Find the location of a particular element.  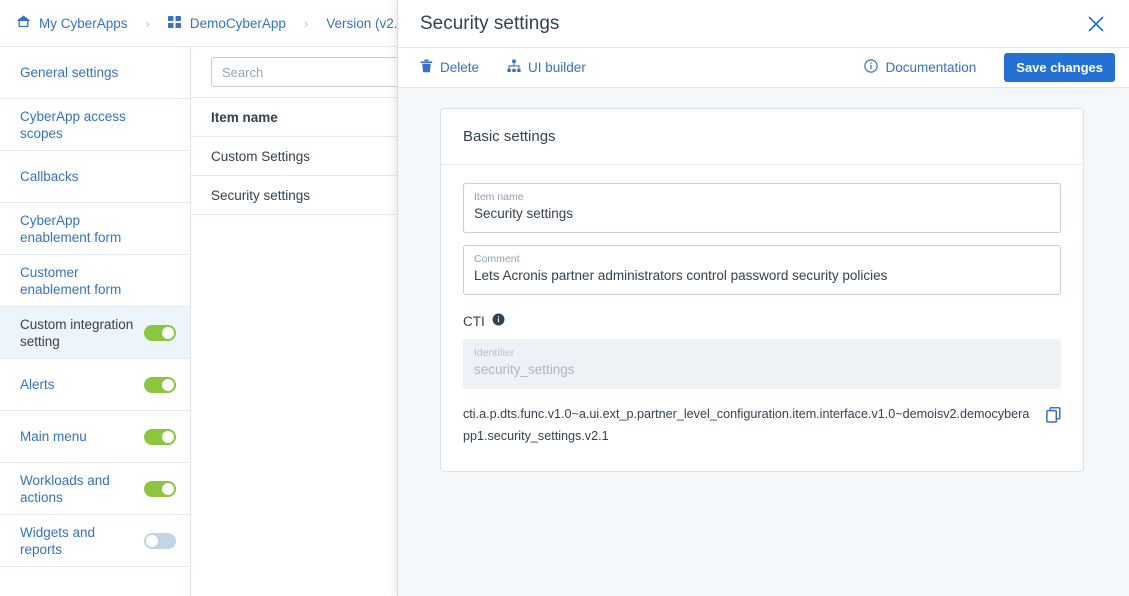

hierarchy-icon is located at coordinates (514, 67).